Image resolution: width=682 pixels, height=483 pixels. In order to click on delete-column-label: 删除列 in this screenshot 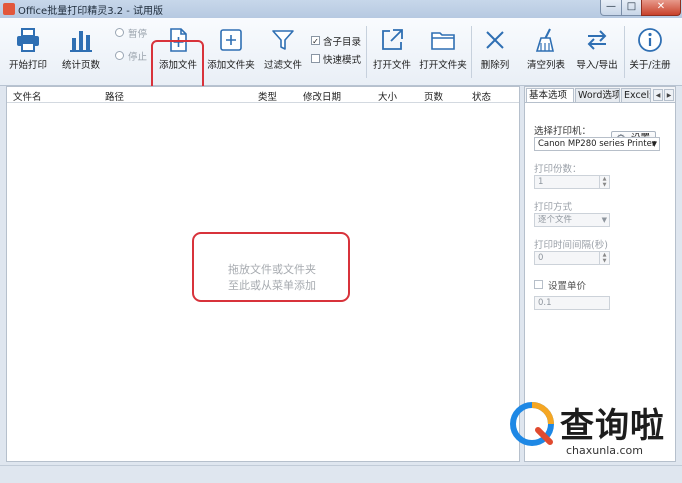, I will do `click(495, 65)`.